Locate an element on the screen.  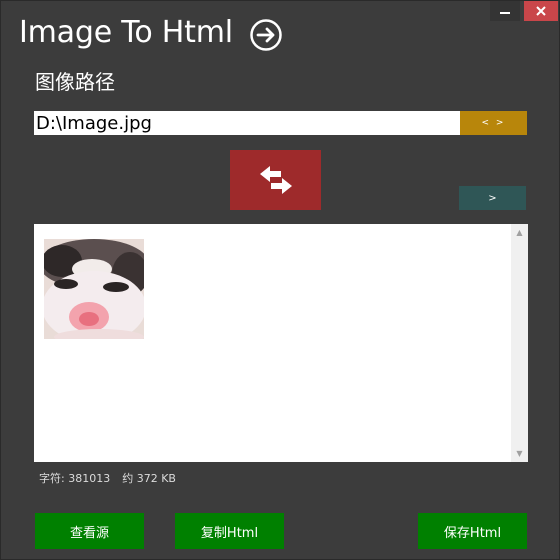
close-icon is located at coordinates (541, 11).